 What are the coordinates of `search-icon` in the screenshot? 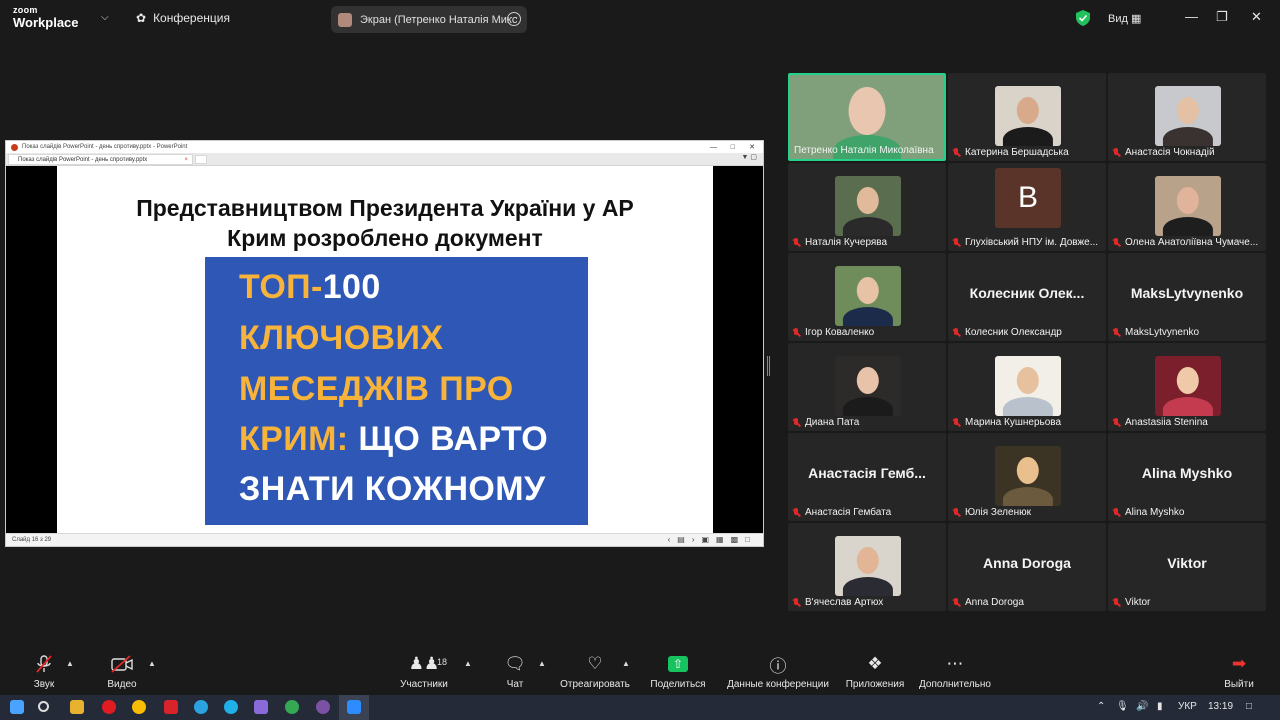 It's located at (43, 706).